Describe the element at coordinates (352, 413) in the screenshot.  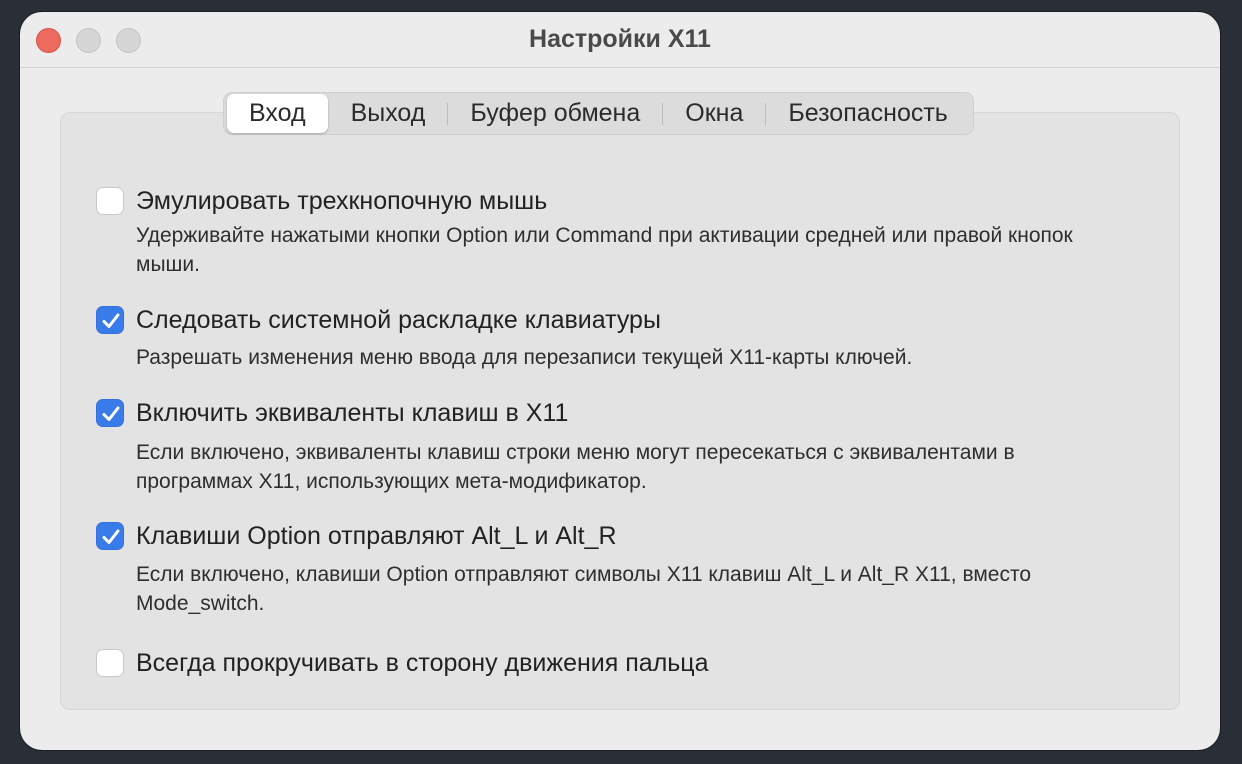
I see `option-label: Включить эквиваленты клавиш в X11` at that location.